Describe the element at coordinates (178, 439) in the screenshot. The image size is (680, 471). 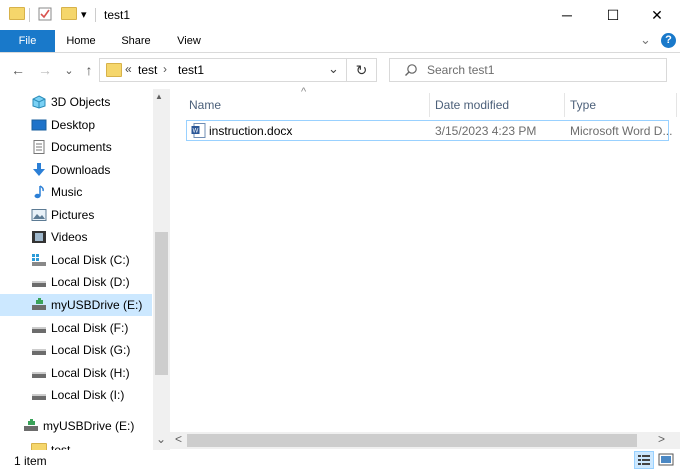
I see `scroll-left-icon: <` at that location.